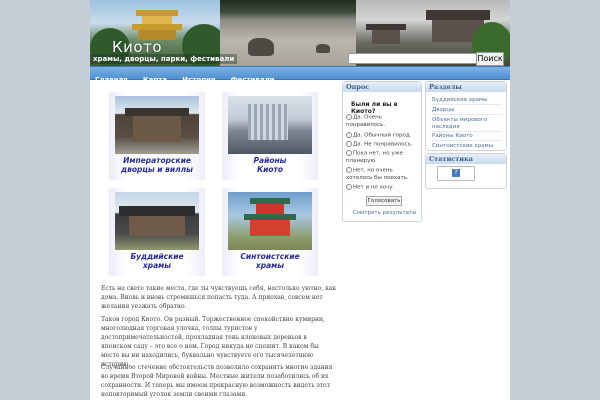  What do you see at coordinates (157, 125) in the screenshot?
I see `palace-photo` at bounding box center [157, 125].